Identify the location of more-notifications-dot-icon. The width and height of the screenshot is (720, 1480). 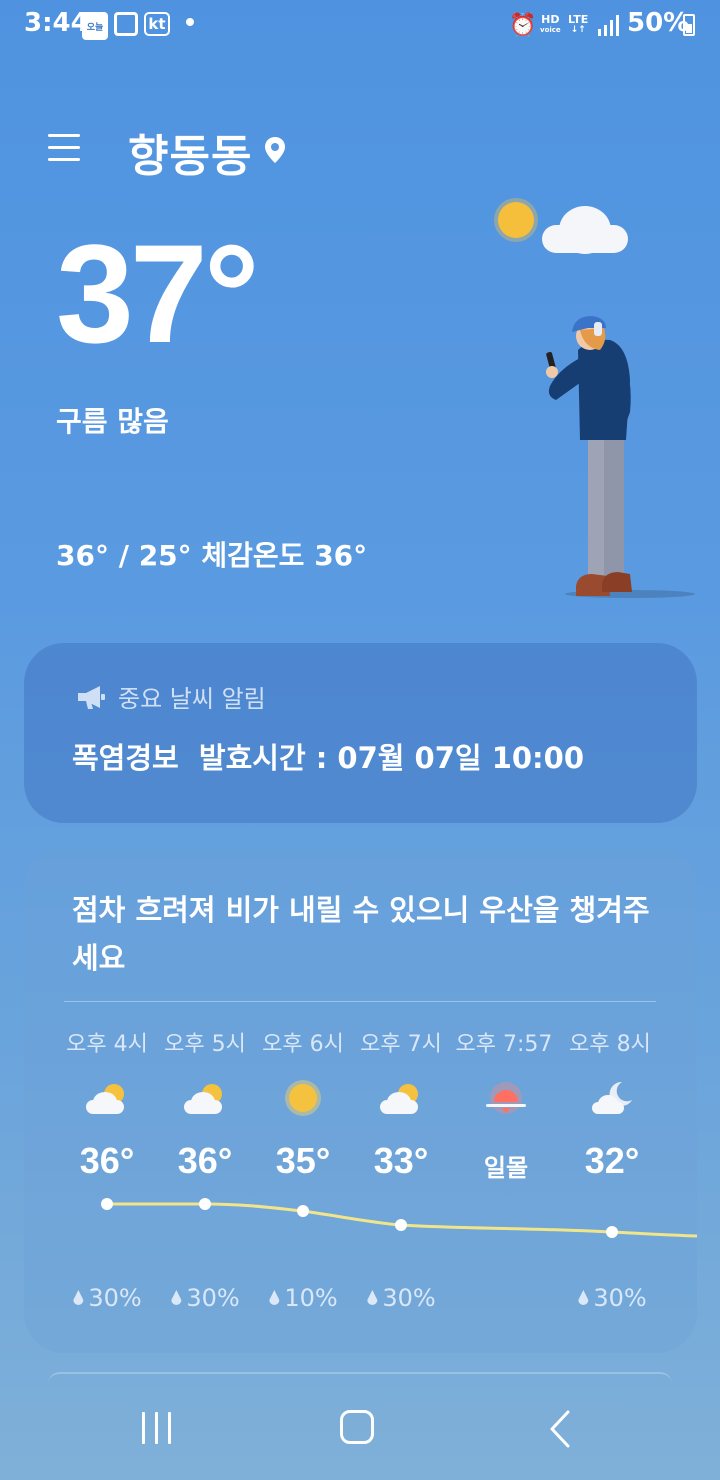
(190, 22).